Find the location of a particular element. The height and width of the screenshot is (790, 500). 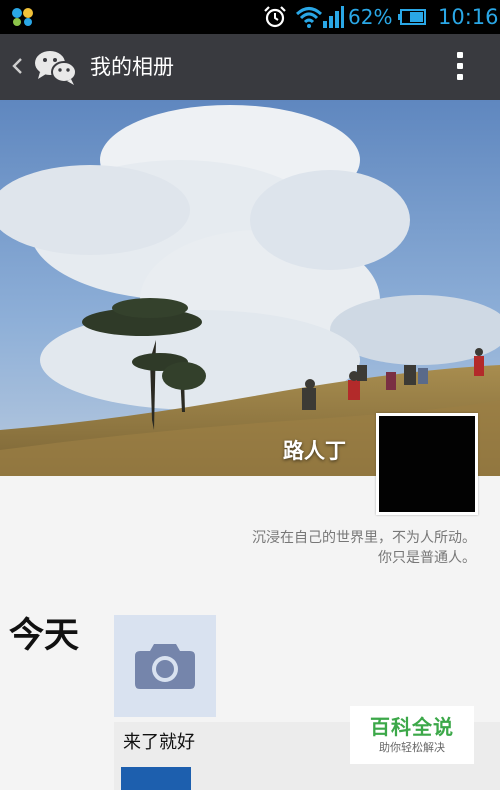

more-options-button is located at coordinates (460, 67).